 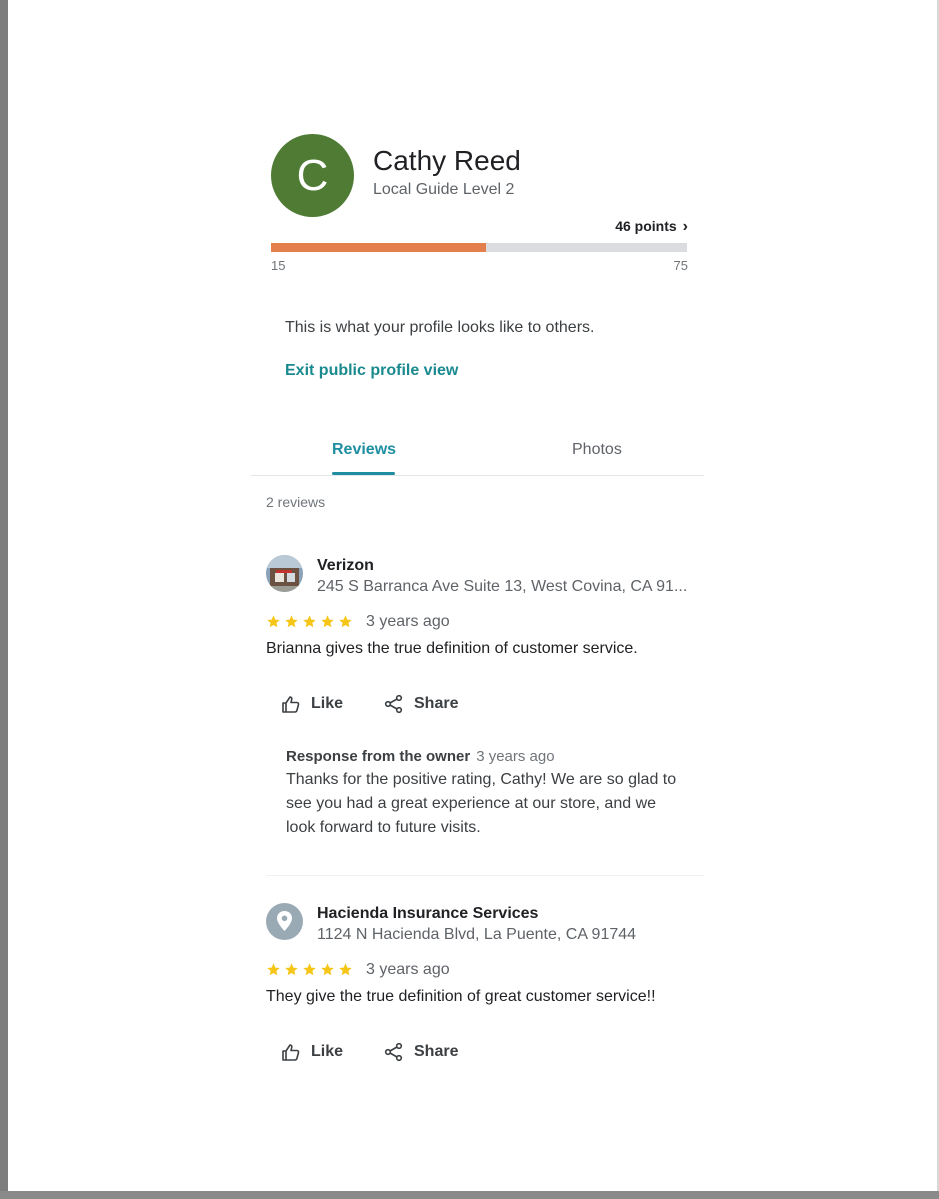 I want to click on local-guide-level: Local Guide Level 2, so click(x=444, y=189).